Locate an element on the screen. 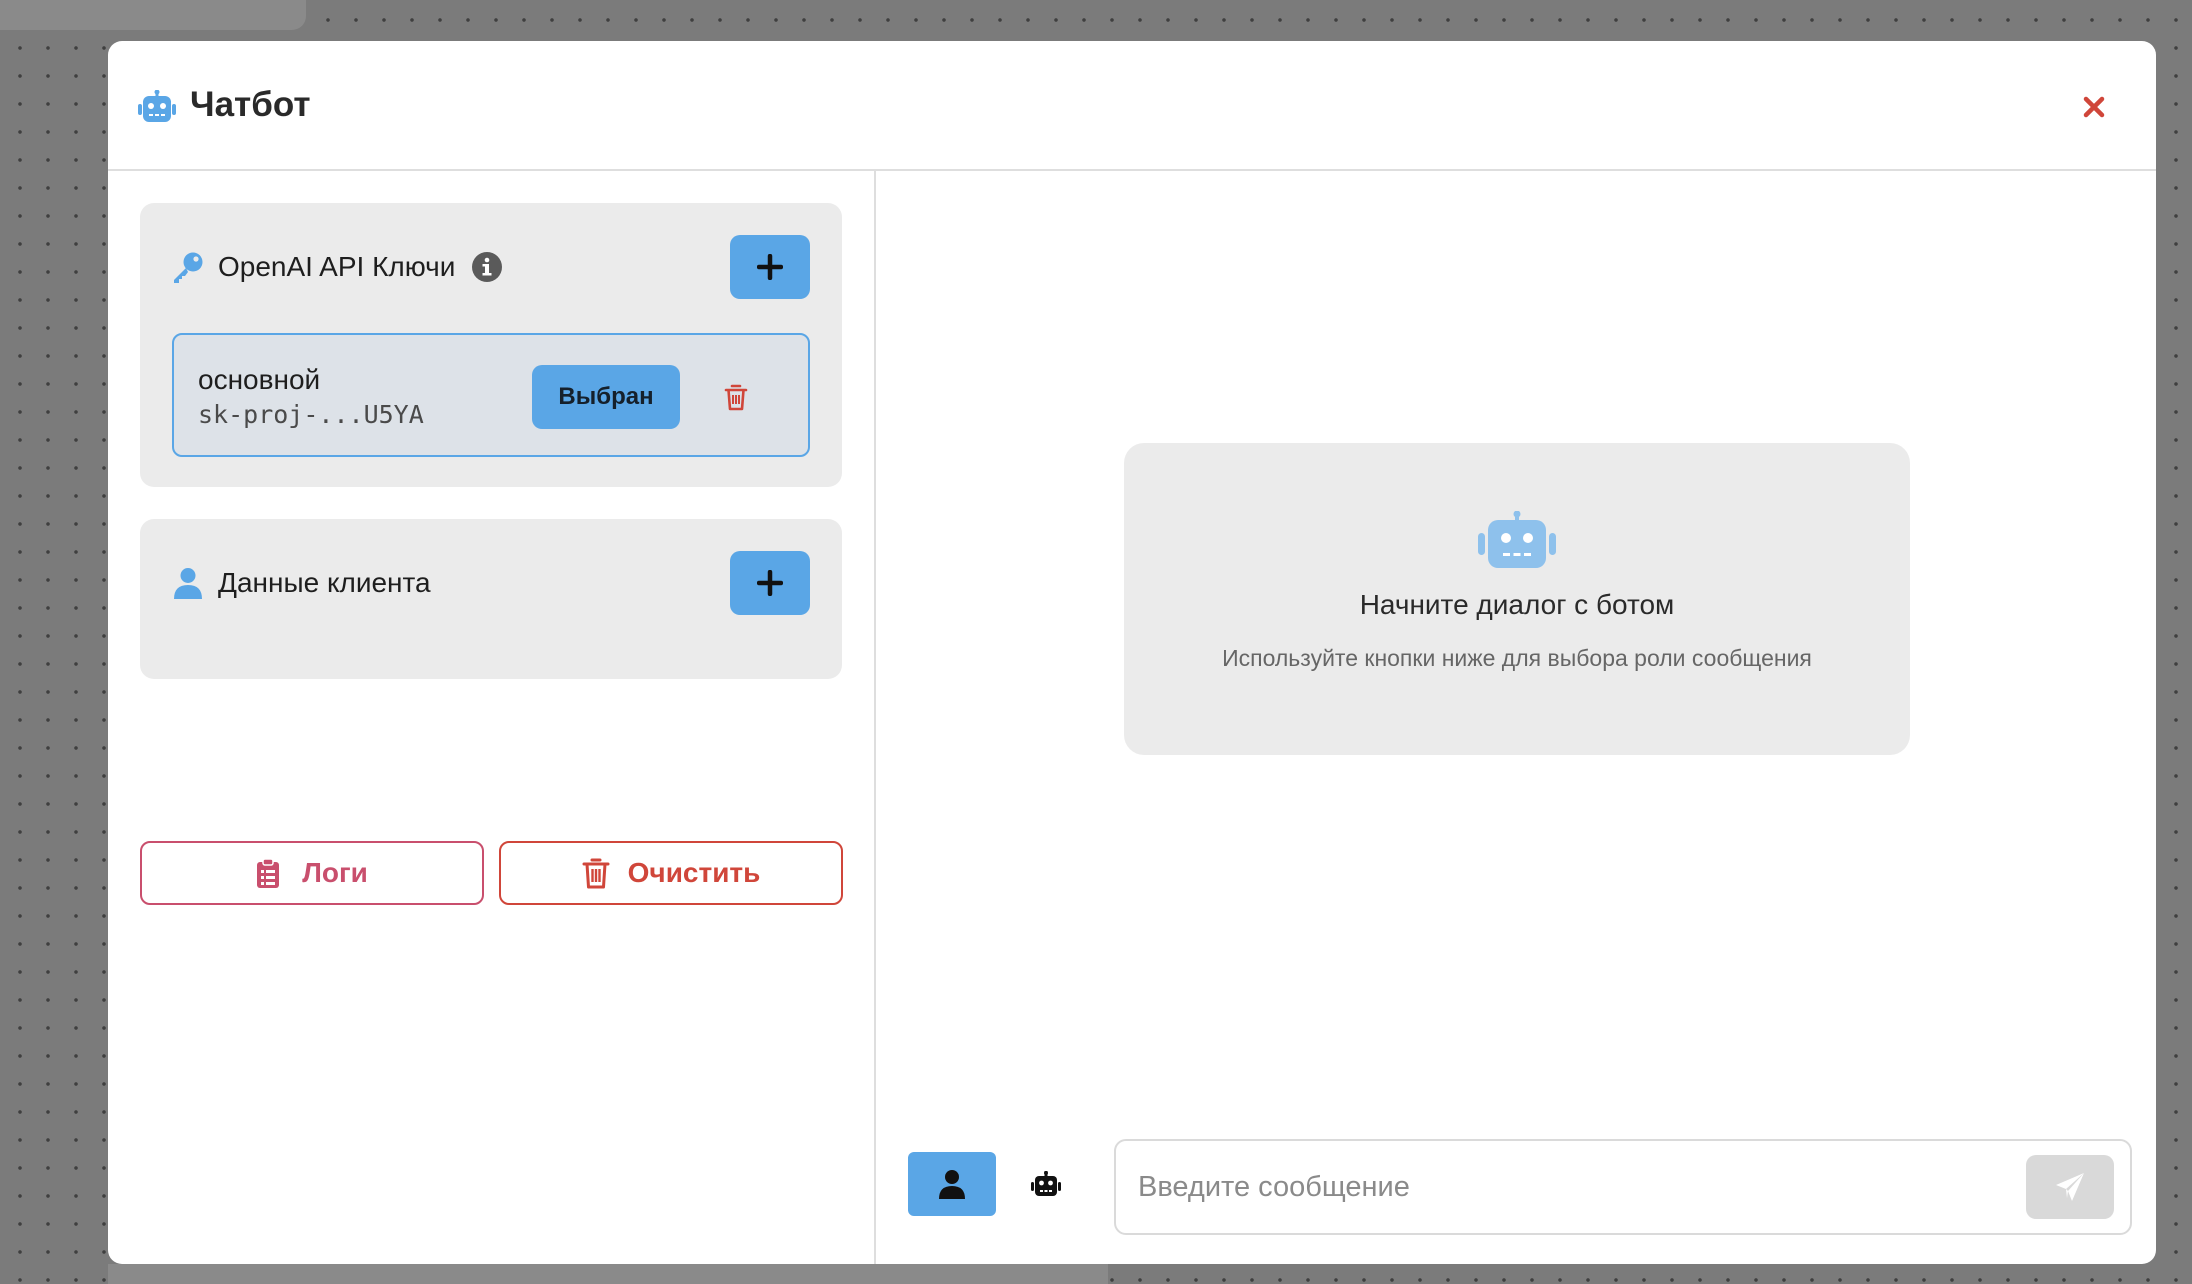  add-client-data-button is located at coordinates (770, 583).